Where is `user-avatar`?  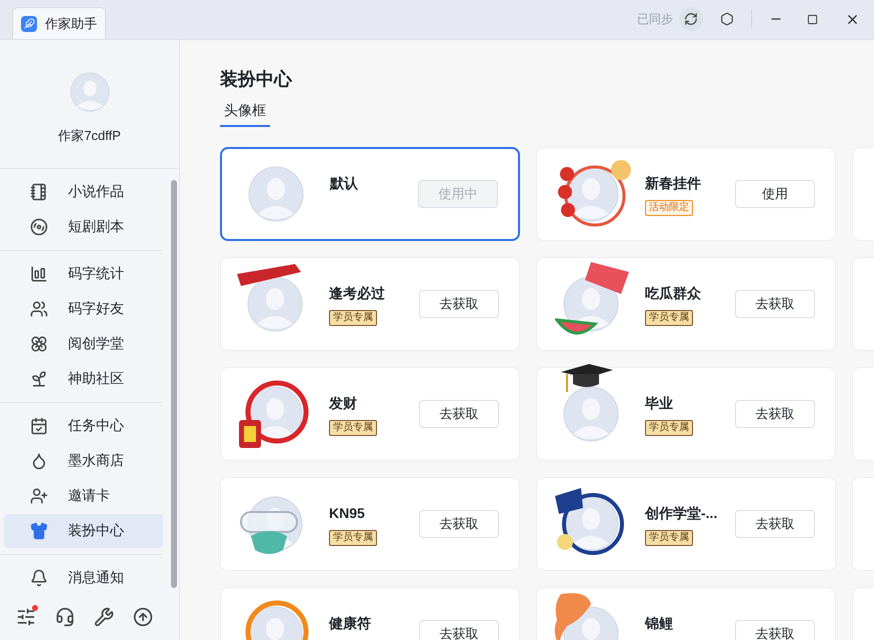 user-avatar is located at coordinates (90, 92).